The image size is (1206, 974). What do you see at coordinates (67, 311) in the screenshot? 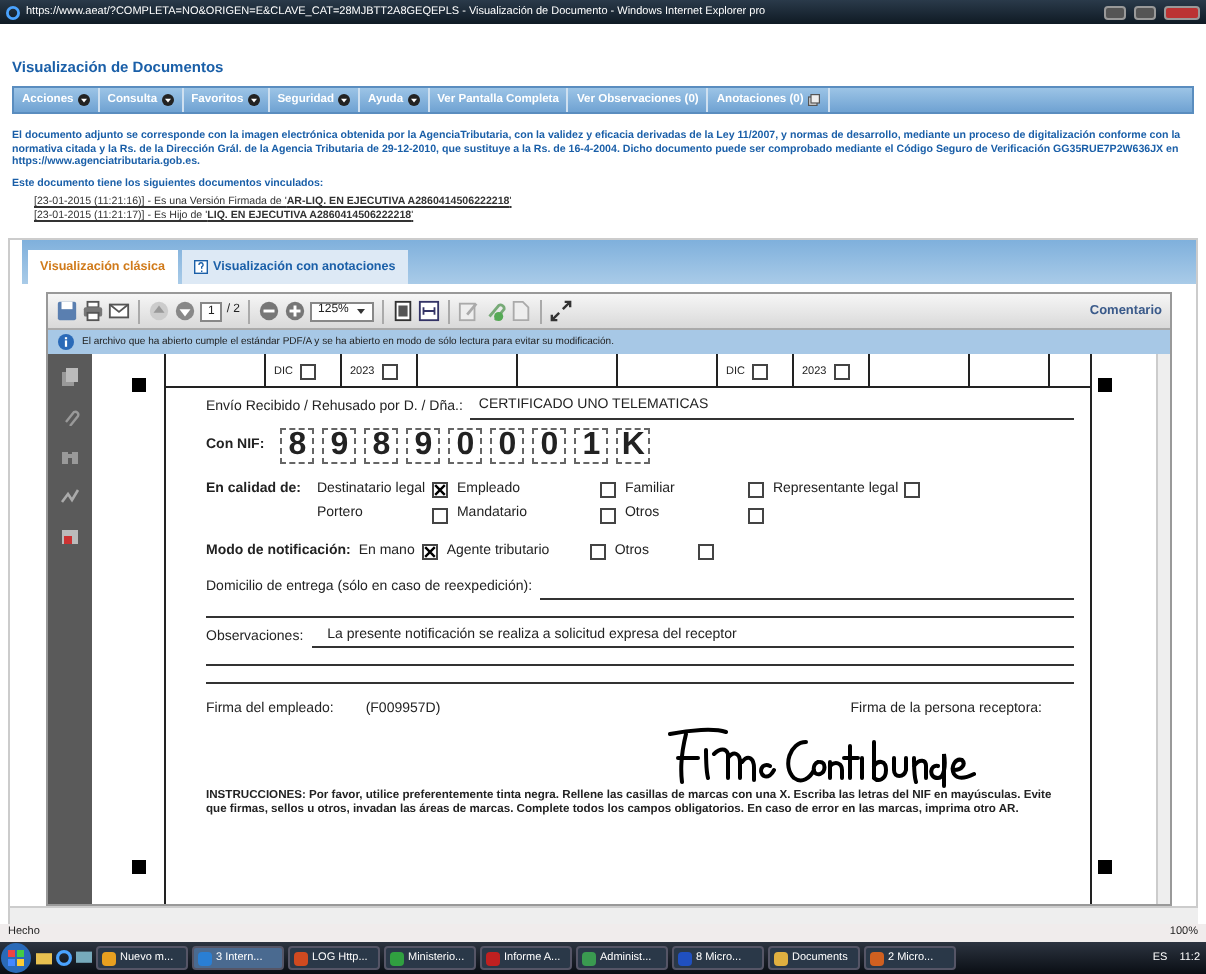
I see `save-icon` at bounding box center [67, 311].